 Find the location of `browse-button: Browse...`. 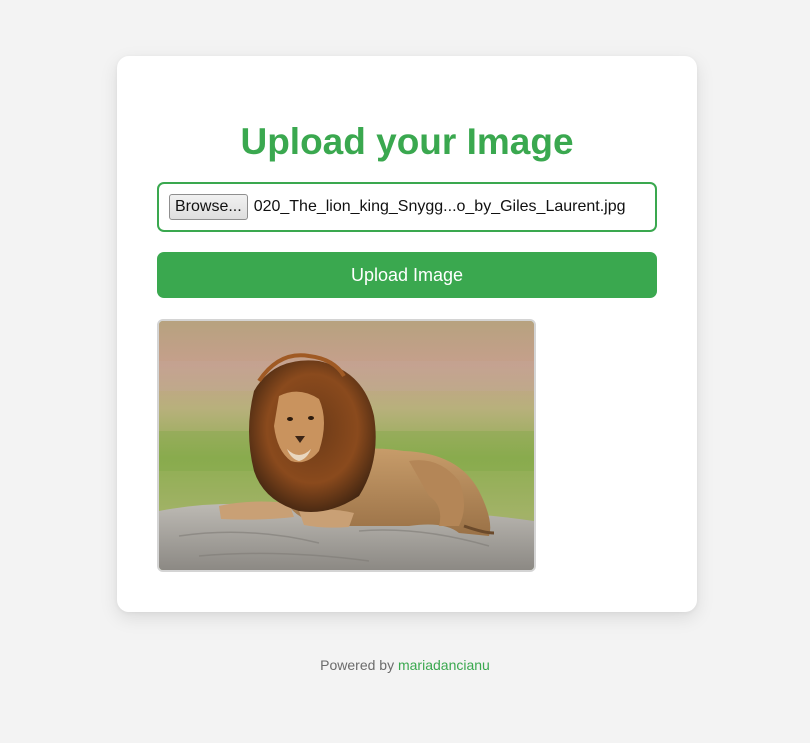

browse-button: Browse... is located at coordinates (208, 207).